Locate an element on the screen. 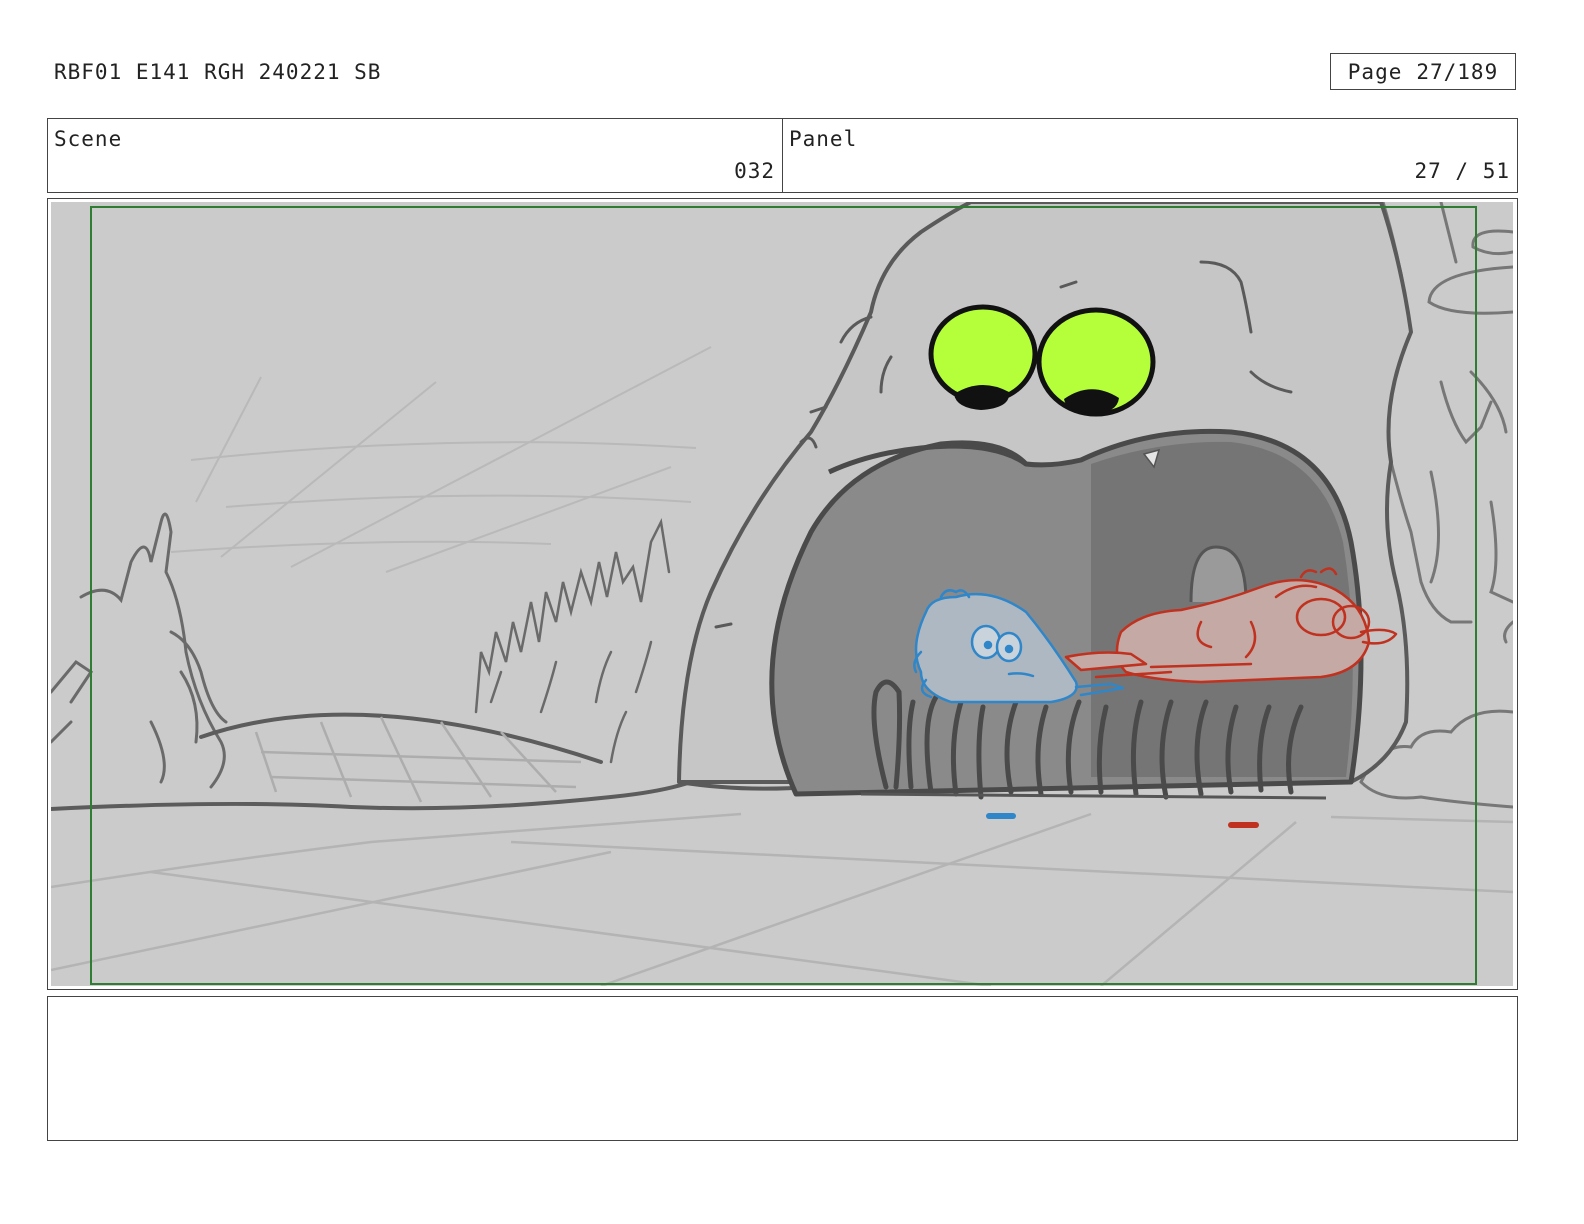 The width and height of the screenshot is (1584, 1224). panel-cell: Panel 27 / 51 is located at coordinates (1149, 155).